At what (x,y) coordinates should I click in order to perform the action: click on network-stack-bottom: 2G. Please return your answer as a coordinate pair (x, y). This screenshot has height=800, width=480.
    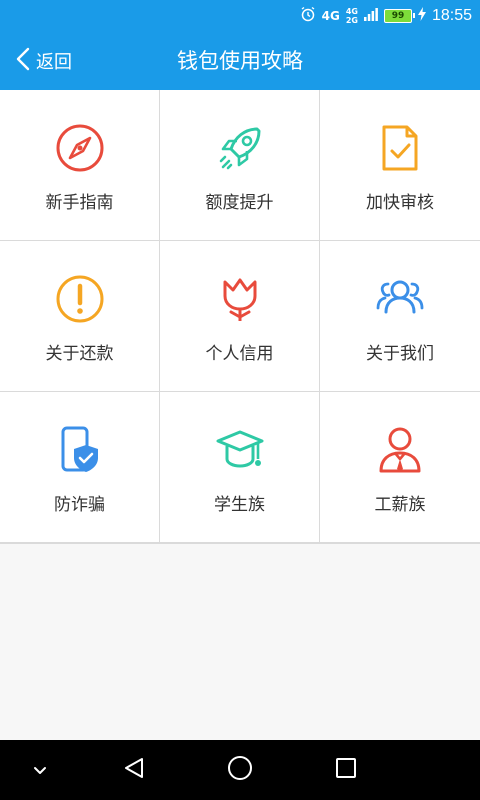
    Looking at the image, I should click on (351, 20).